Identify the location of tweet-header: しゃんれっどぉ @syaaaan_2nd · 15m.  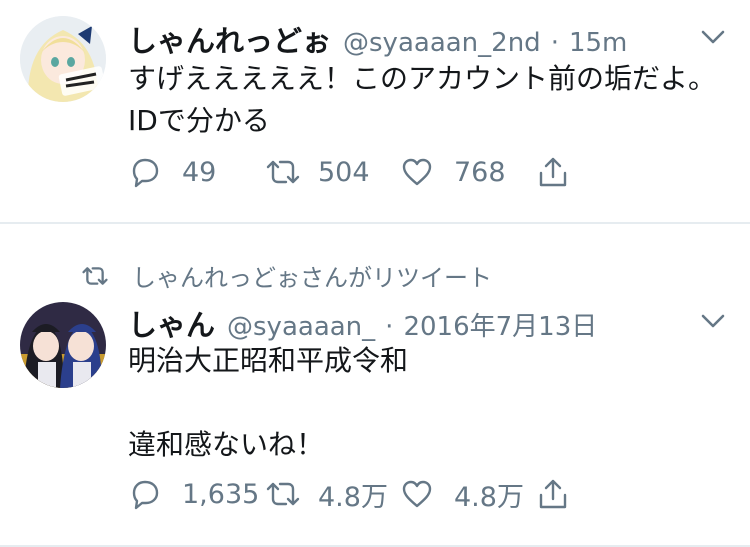
(377, 39).